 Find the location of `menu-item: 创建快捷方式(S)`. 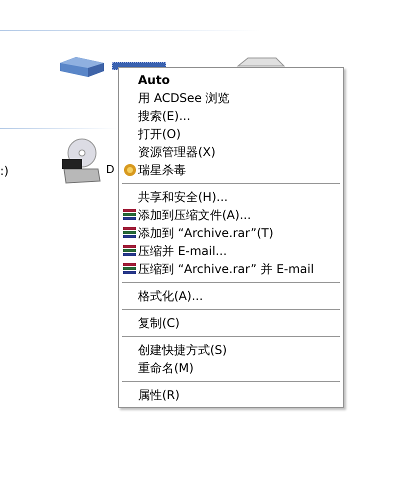

menu-item: 创建快捷方式(S) is located at coordinates (231, 350).